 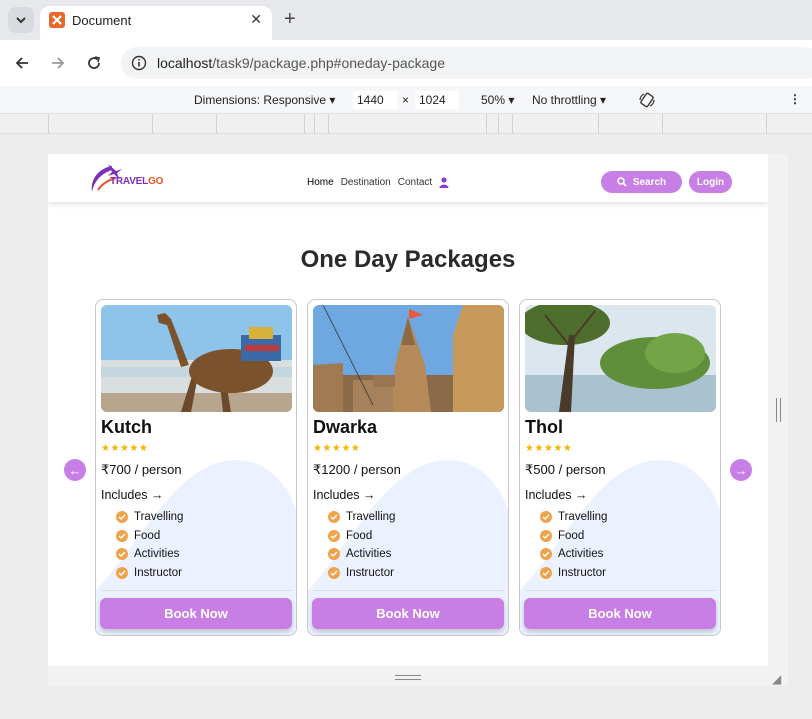 I want to click on dimensions-label: Dimensions: Responsive, so click(x=260, y=100).